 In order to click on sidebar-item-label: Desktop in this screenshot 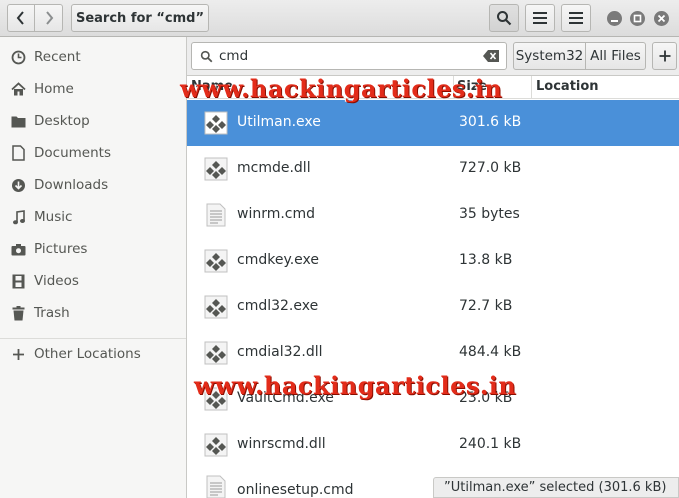, I will do `click(62, 121)`.